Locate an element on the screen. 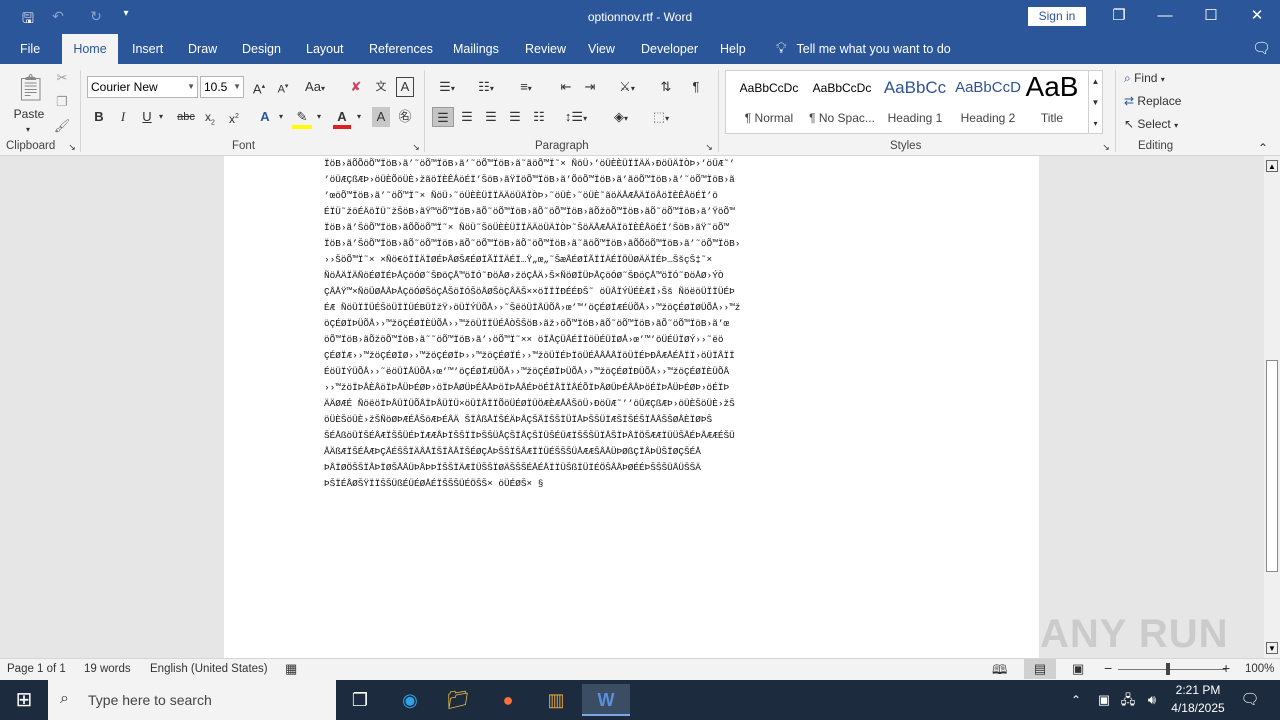  word-count: 19 words is located at coordinates (107, 669).